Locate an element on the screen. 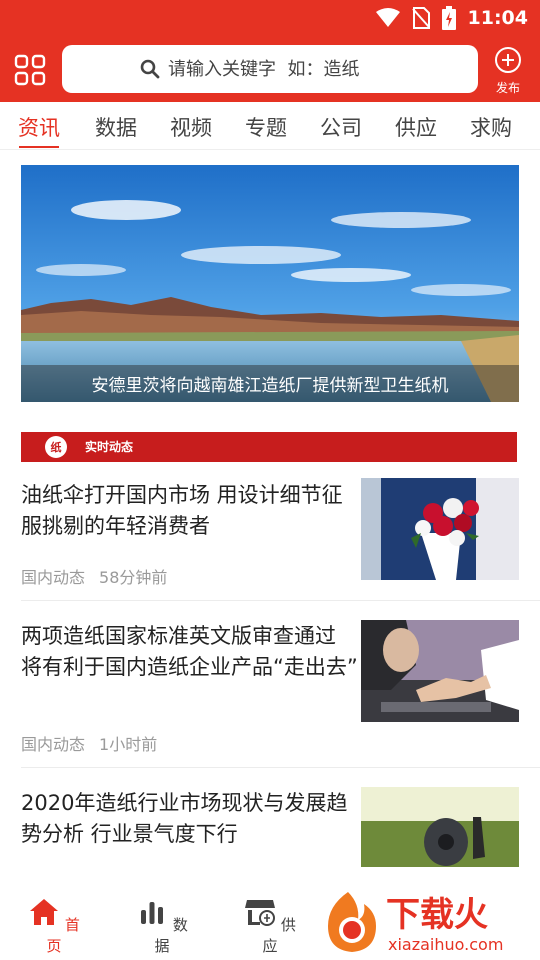 The height and width of the screenshot is (960, 540). news-meta: 国内动态 58分钟前 is located at coordinates (94, 576).